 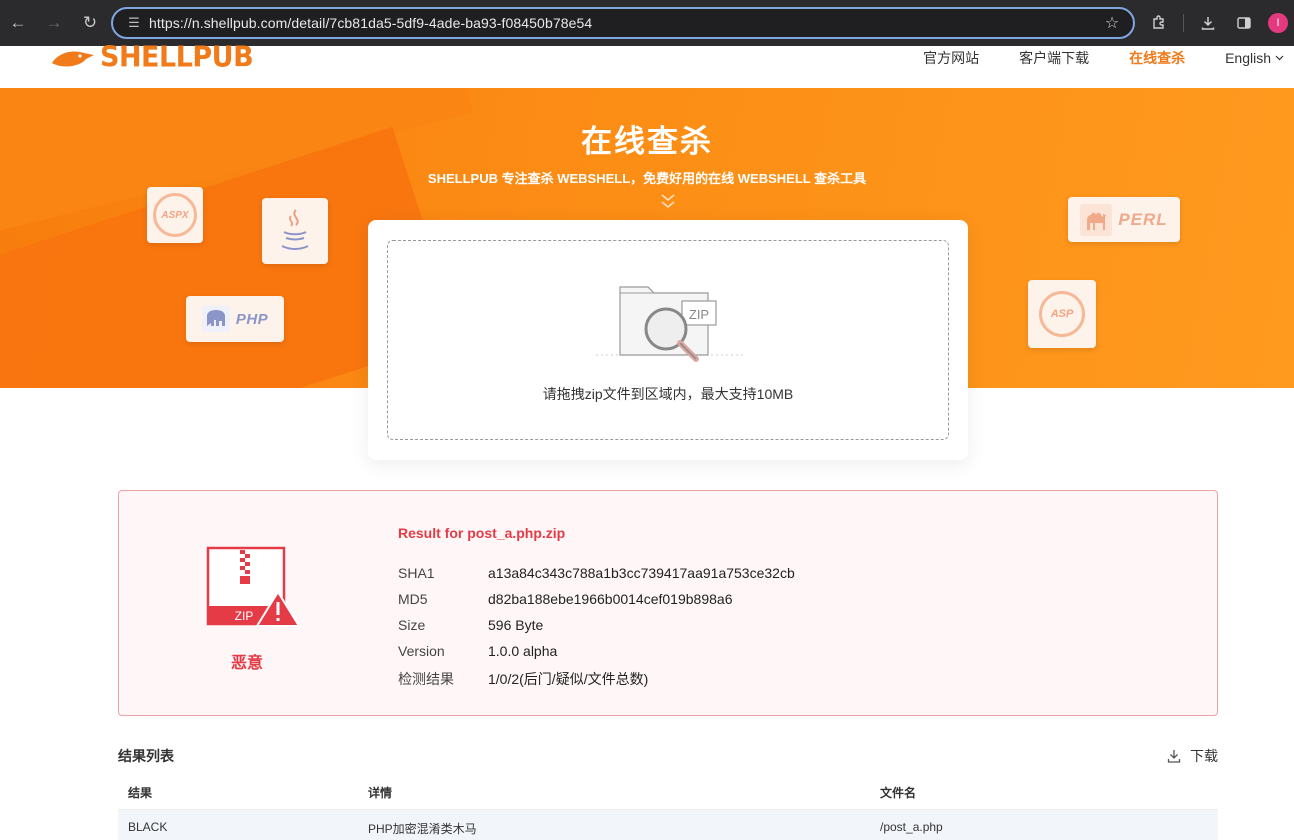 I want to click on java-badge, so click(x=295, y=231).